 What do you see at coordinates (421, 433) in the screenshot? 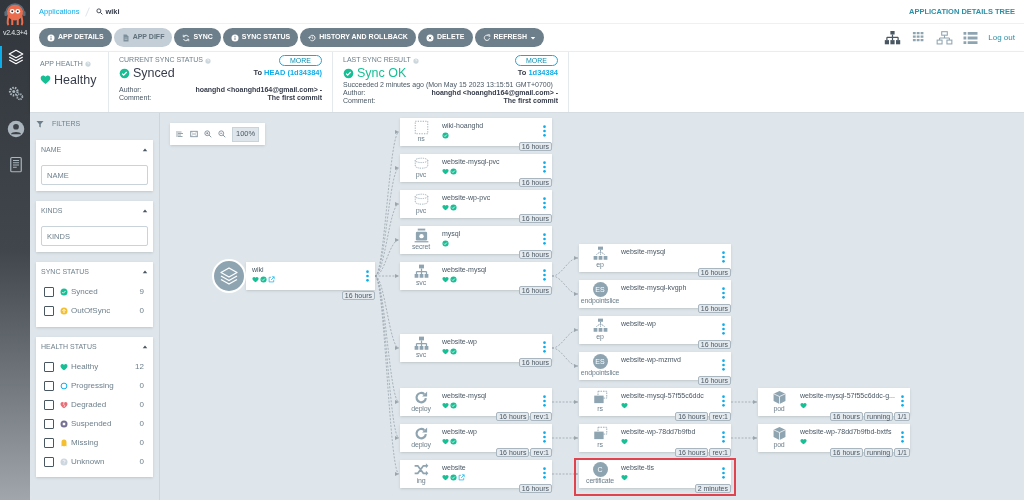
I see `circular-arrow-icon` at bounding box center [421, 433].